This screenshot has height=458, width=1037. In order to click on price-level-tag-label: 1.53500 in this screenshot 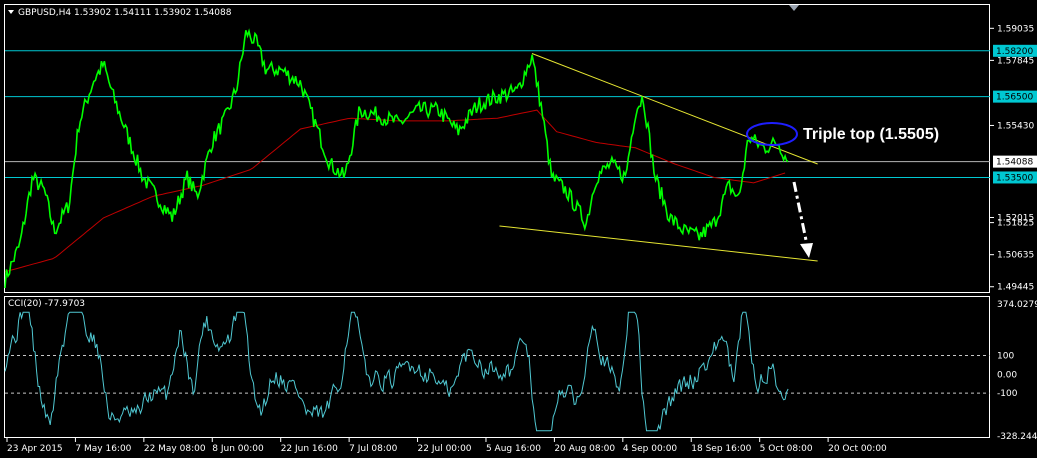, I will do `click(1014, 178)`.